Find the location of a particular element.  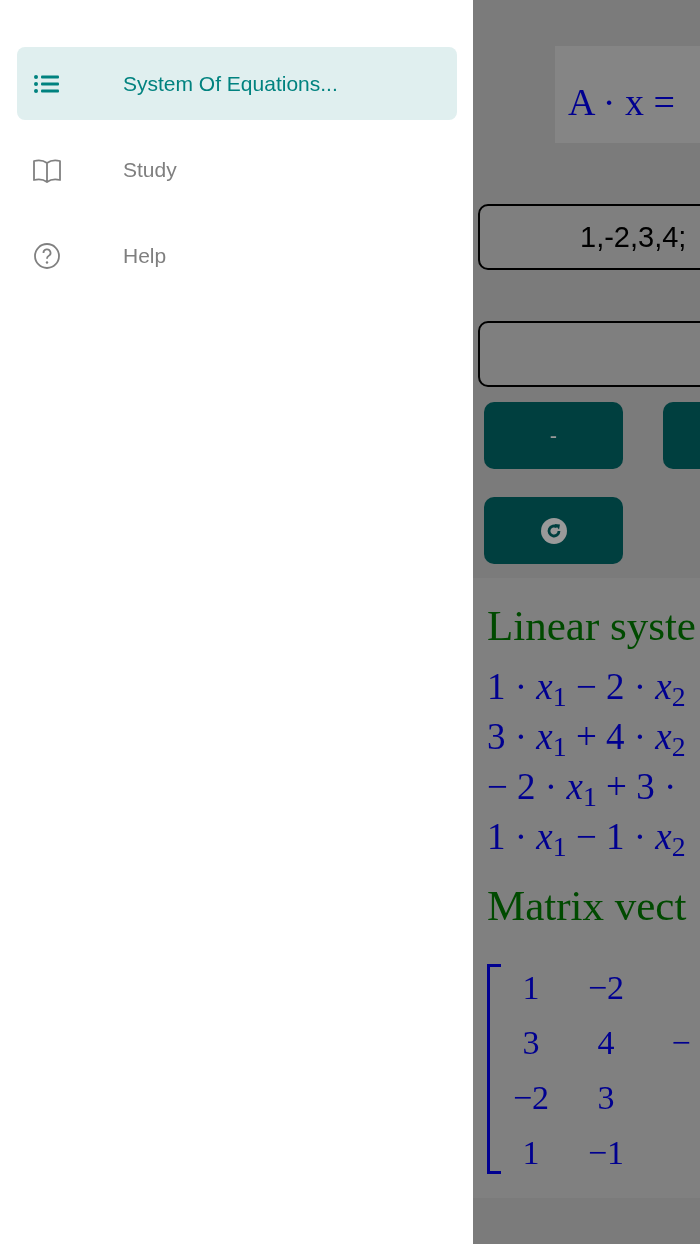

equation: 1 · x$_{1}$ − 1 · x$_{2}$ is located at coordinates (587, 838).